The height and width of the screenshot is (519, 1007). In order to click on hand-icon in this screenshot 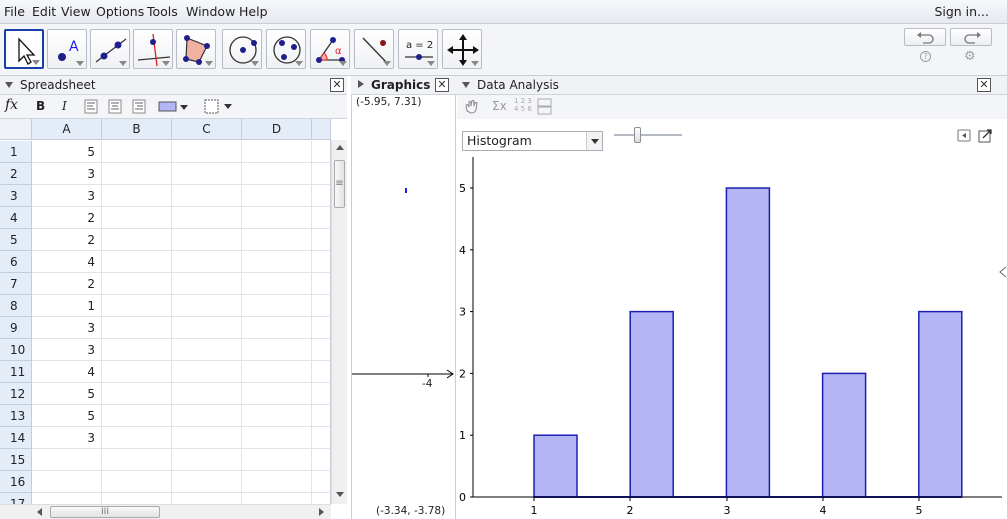, I will do `click(471, 107)`.